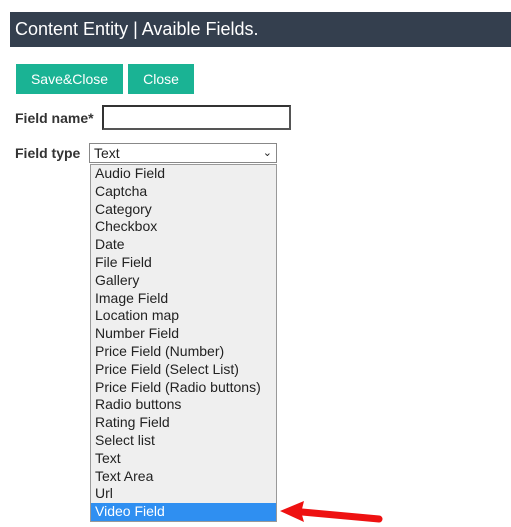 The image size is (511, 527). Describe the element at coordinates (340, 515) in the screenshot. I see `arrow-shaft` at that location.